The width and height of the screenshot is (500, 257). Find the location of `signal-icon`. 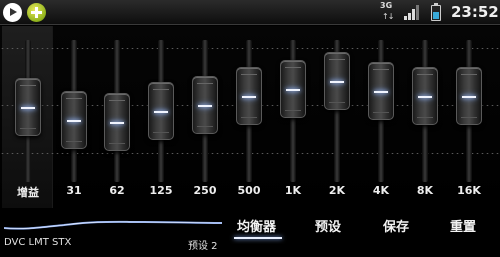

signal-icon is located at coordinates (412, 12).